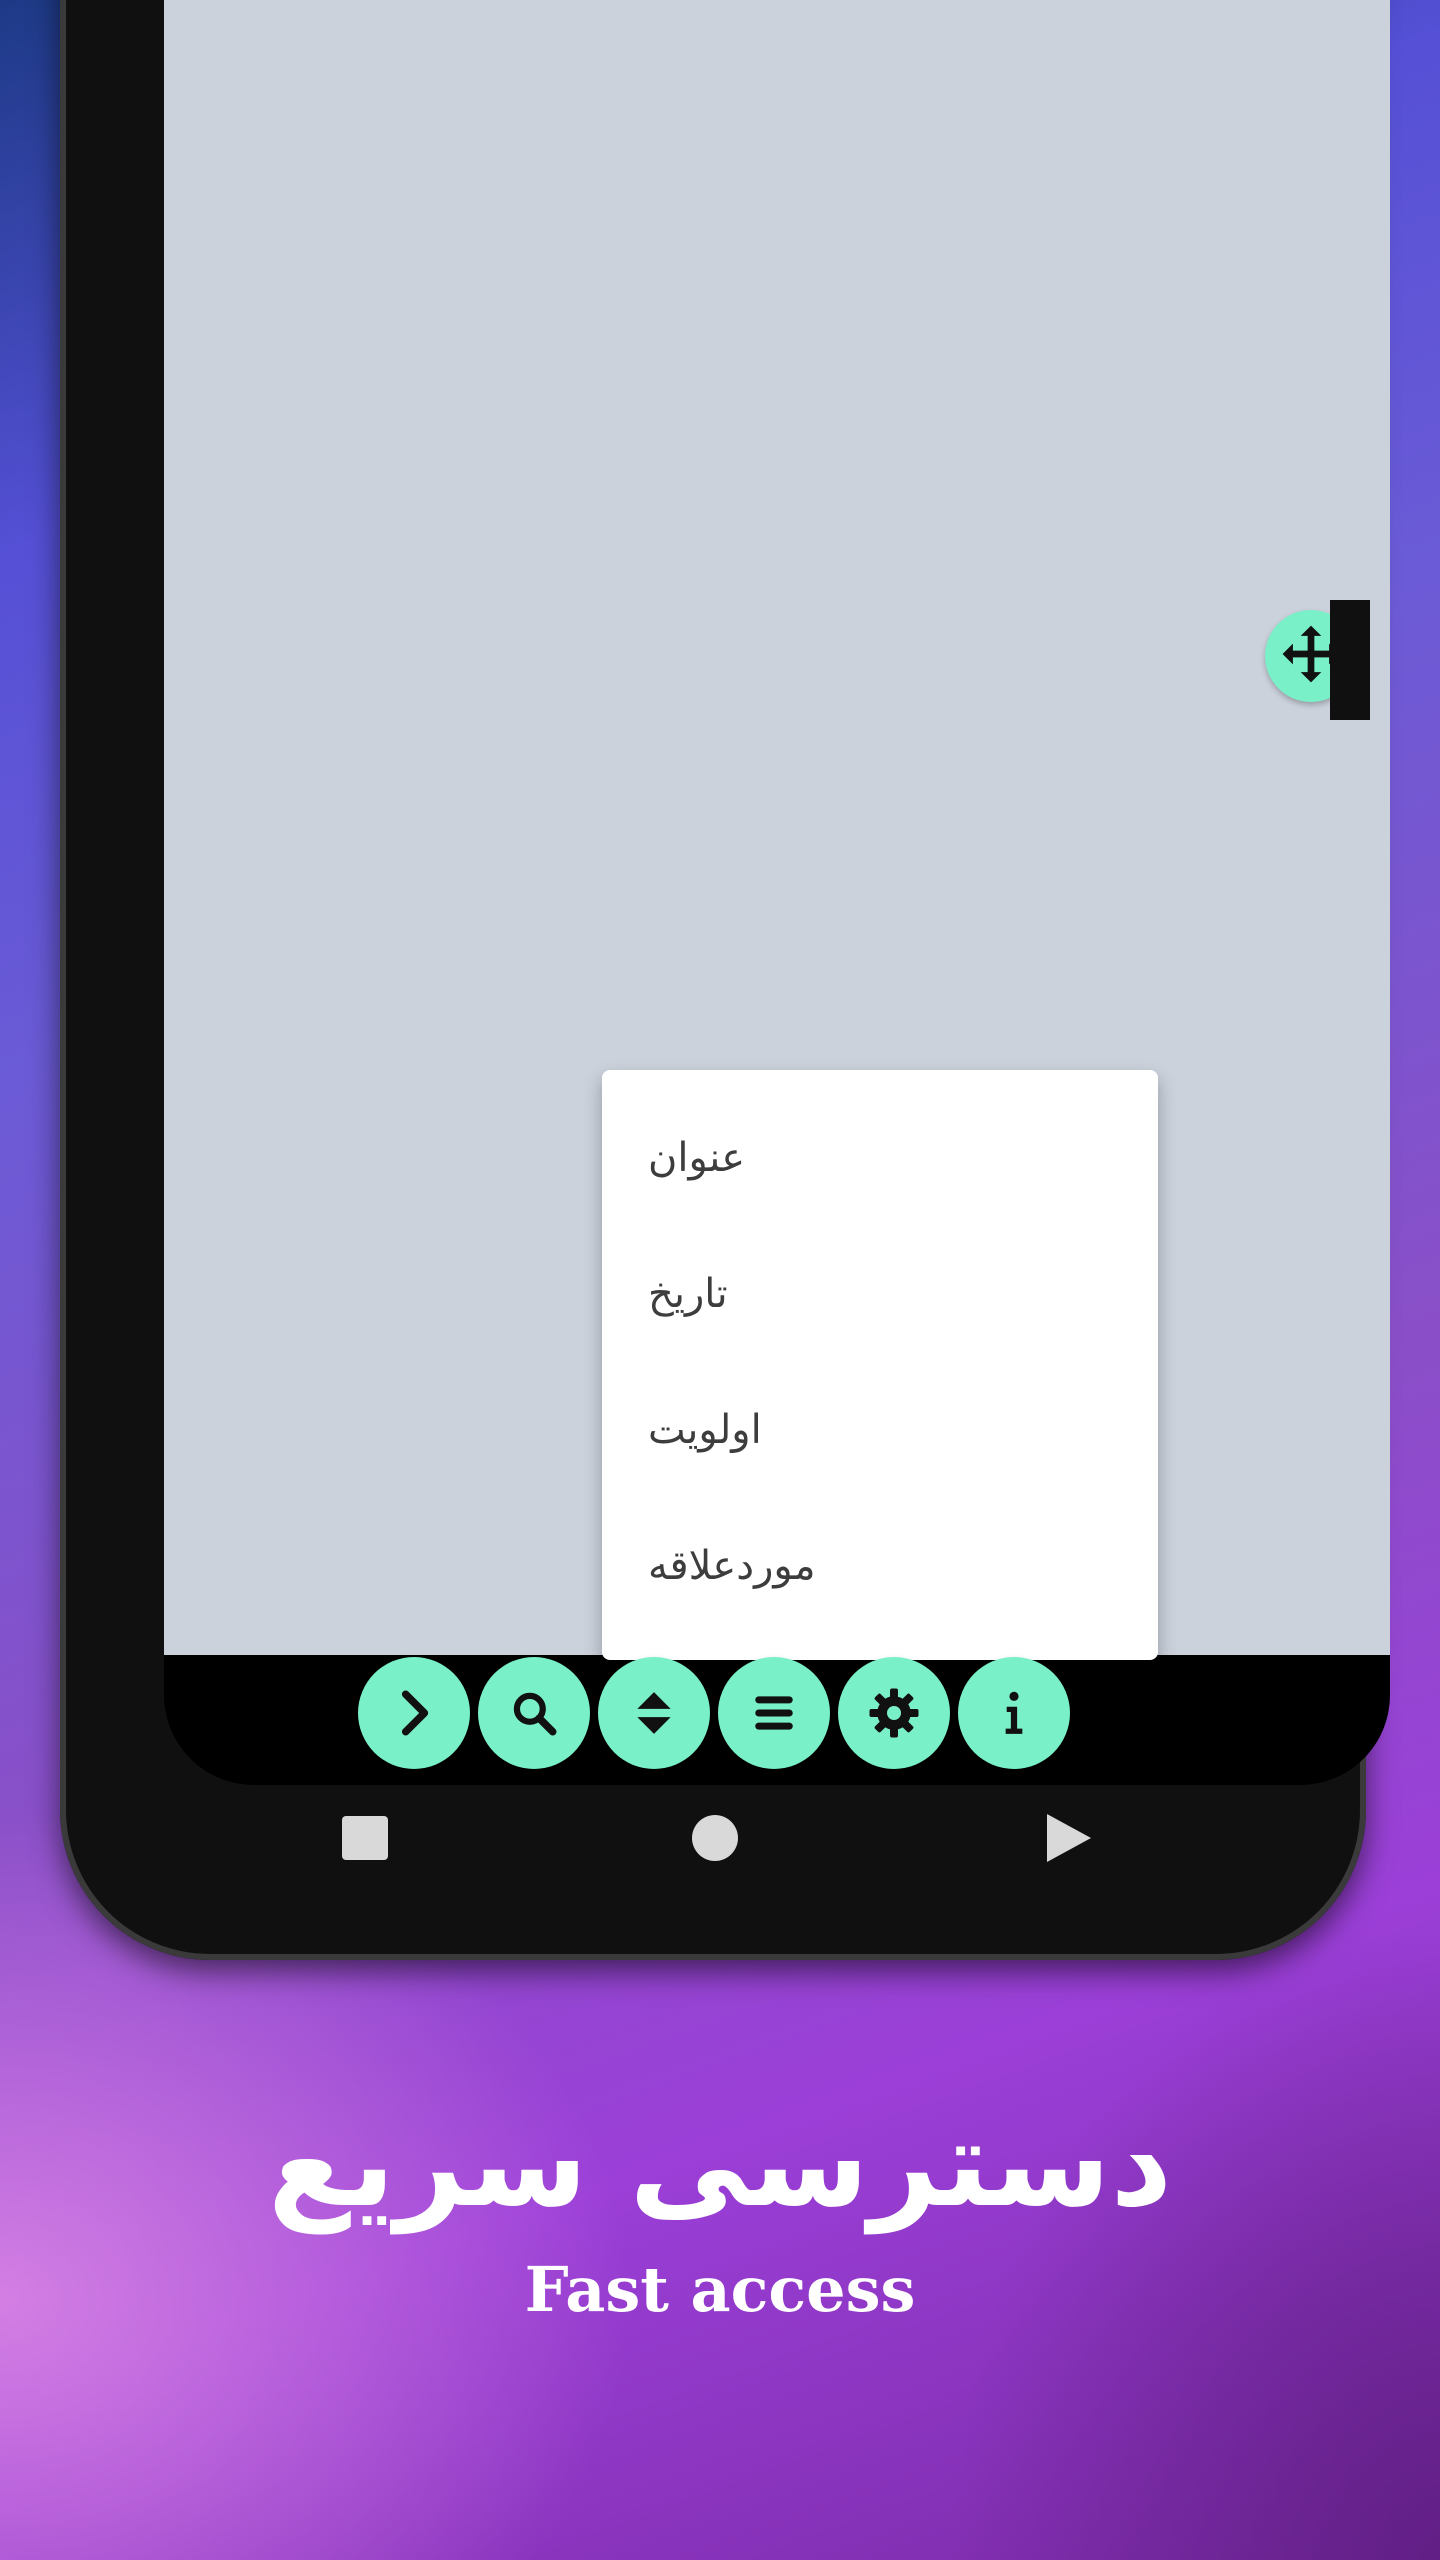 This screenshot has width=1440, height=2560. I want to click on sort-menu-item-favorite: موردعلاقه, so click(880, 1566).